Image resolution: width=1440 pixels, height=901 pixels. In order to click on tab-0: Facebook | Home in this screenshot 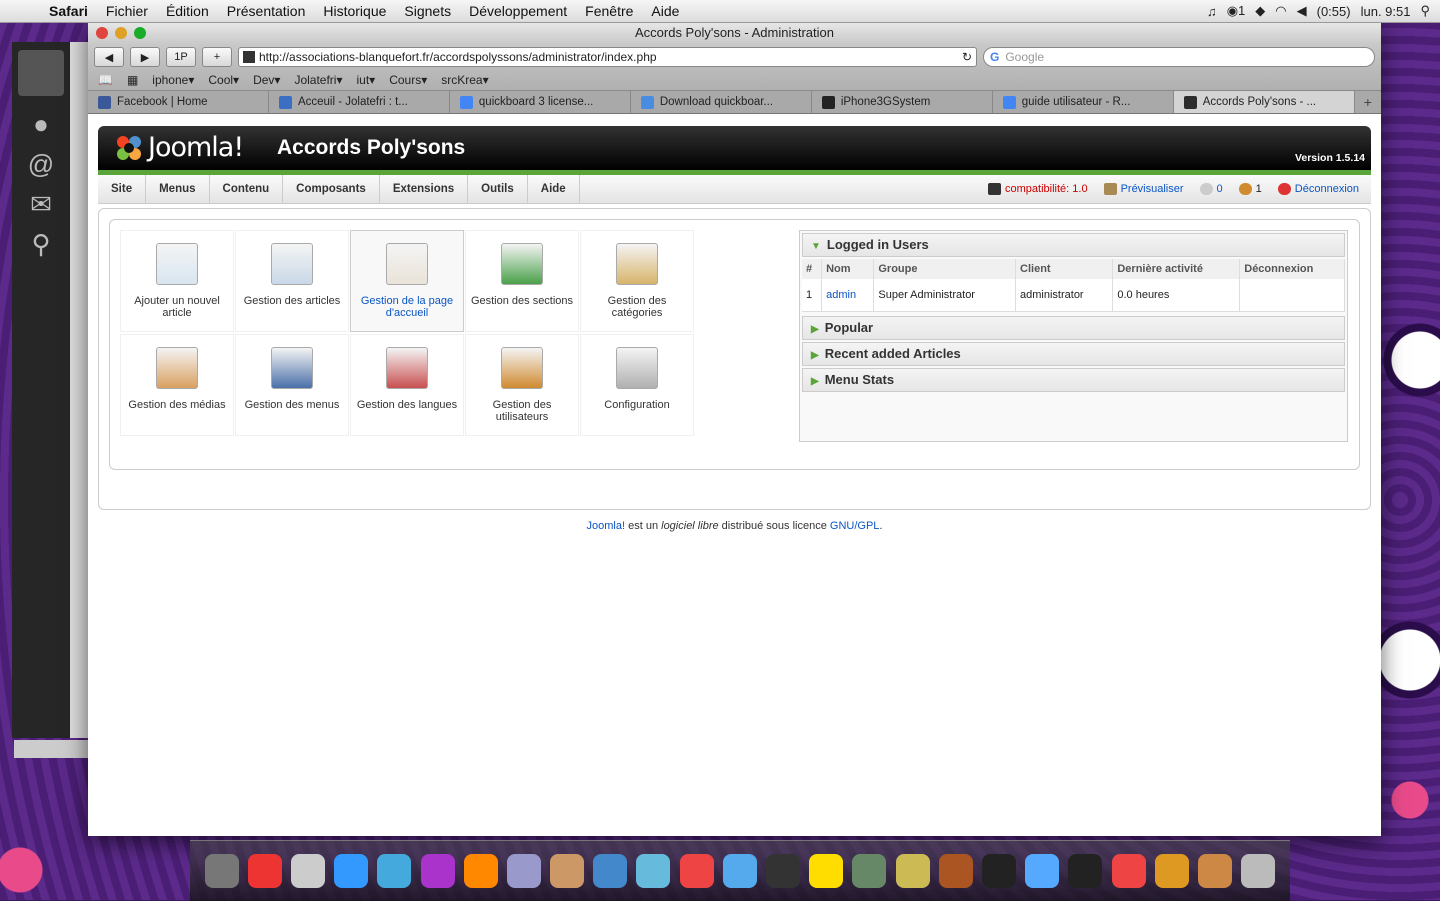, I will do `click(178, 102)`.